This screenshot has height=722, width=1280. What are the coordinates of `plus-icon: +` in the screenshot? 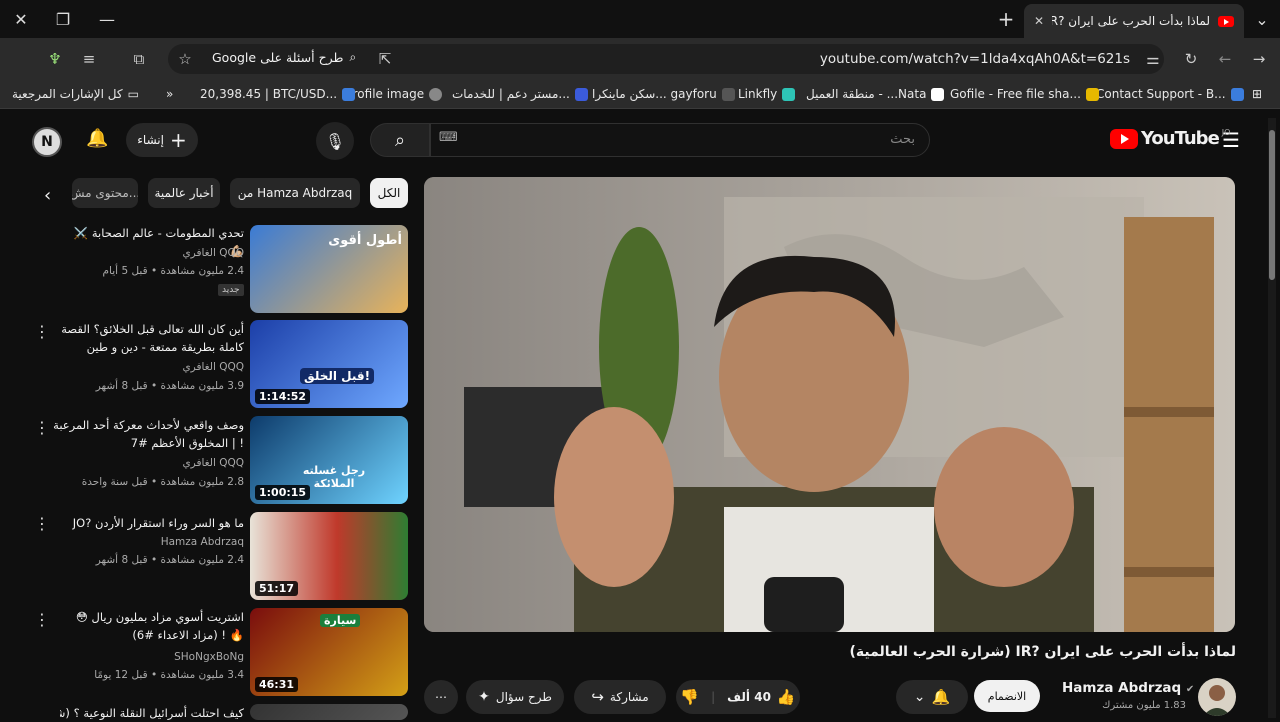 It's located at (178, 140).